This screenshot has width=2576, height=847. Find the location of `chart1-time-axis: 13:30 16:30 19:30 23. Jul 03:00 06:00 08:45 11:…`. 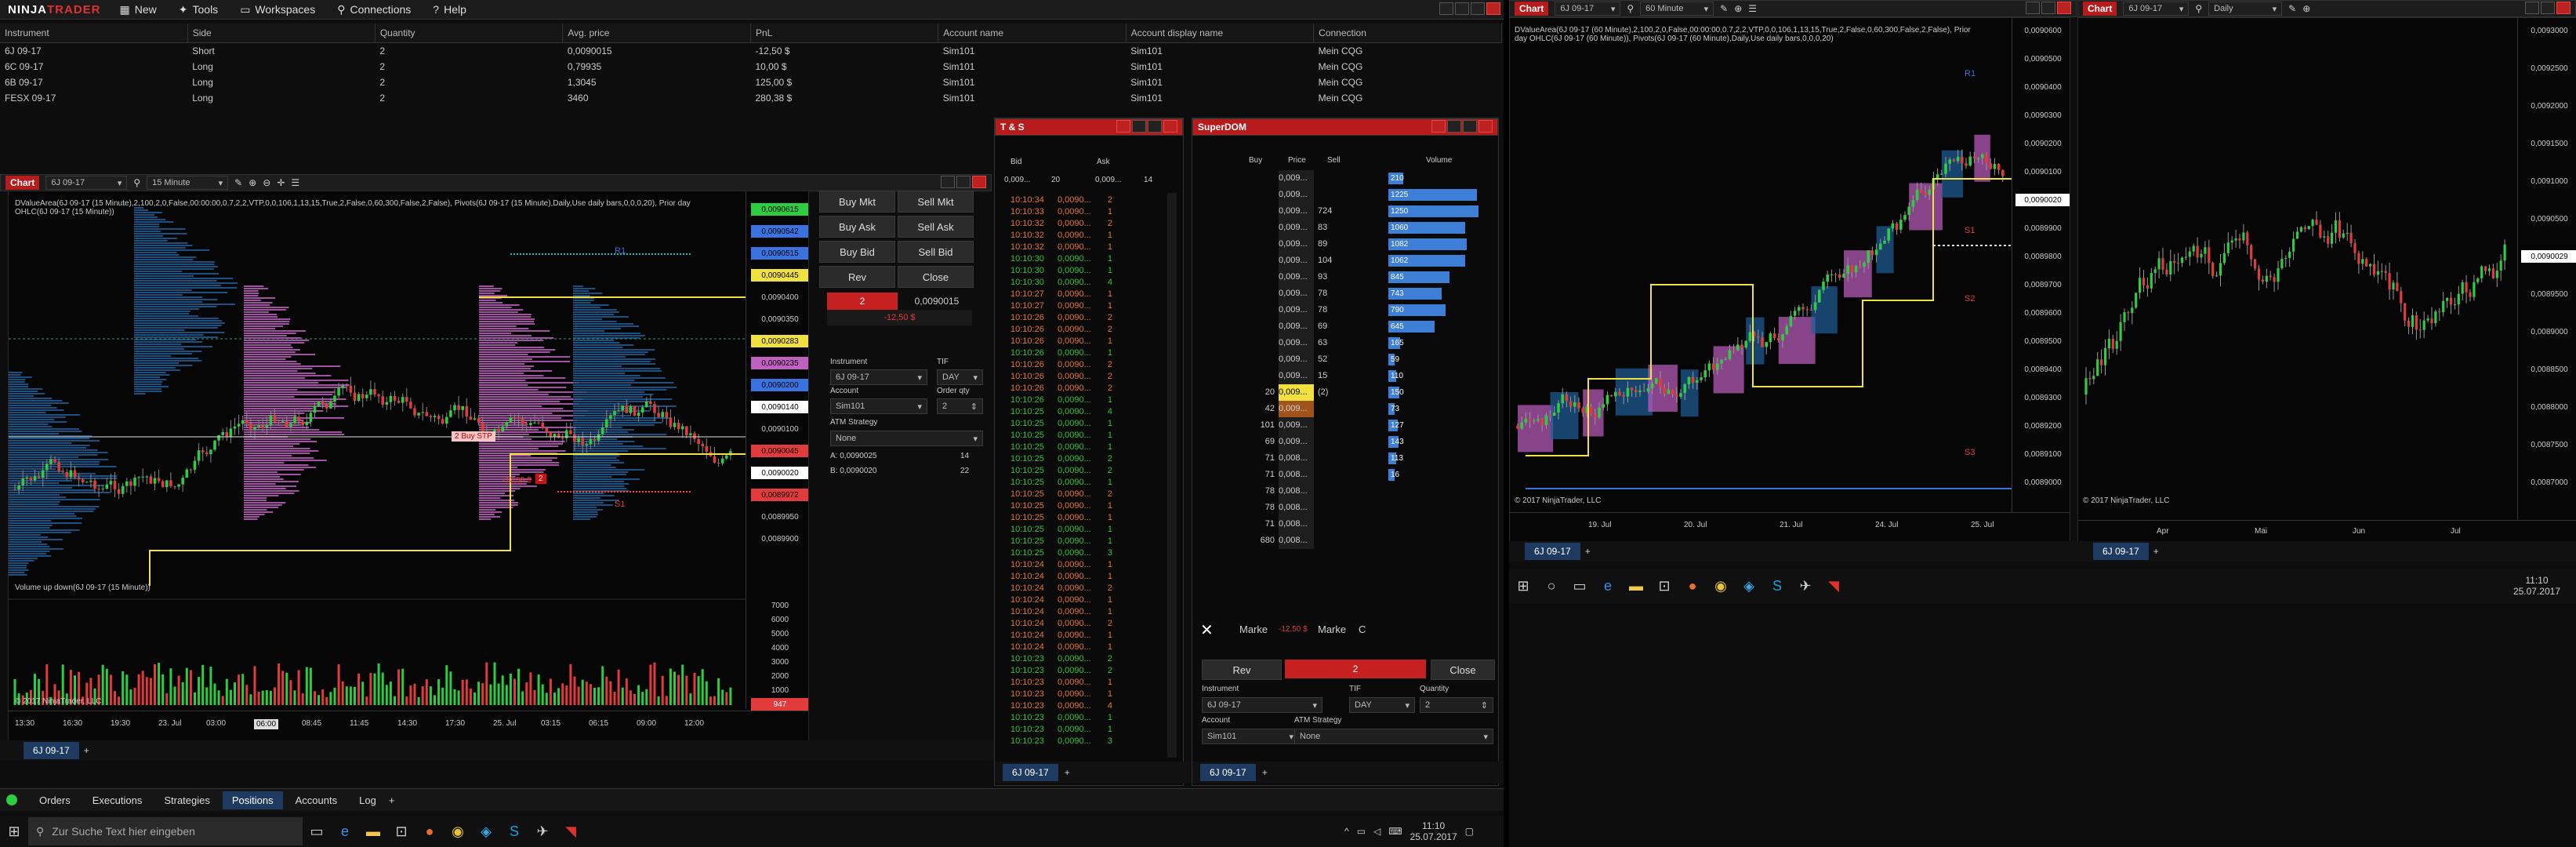

chart1-time-axis: 13:30 16:30 19:30 23. Jul 03:00 06:00 08:45 11:… is located at coordinates (409, 725).